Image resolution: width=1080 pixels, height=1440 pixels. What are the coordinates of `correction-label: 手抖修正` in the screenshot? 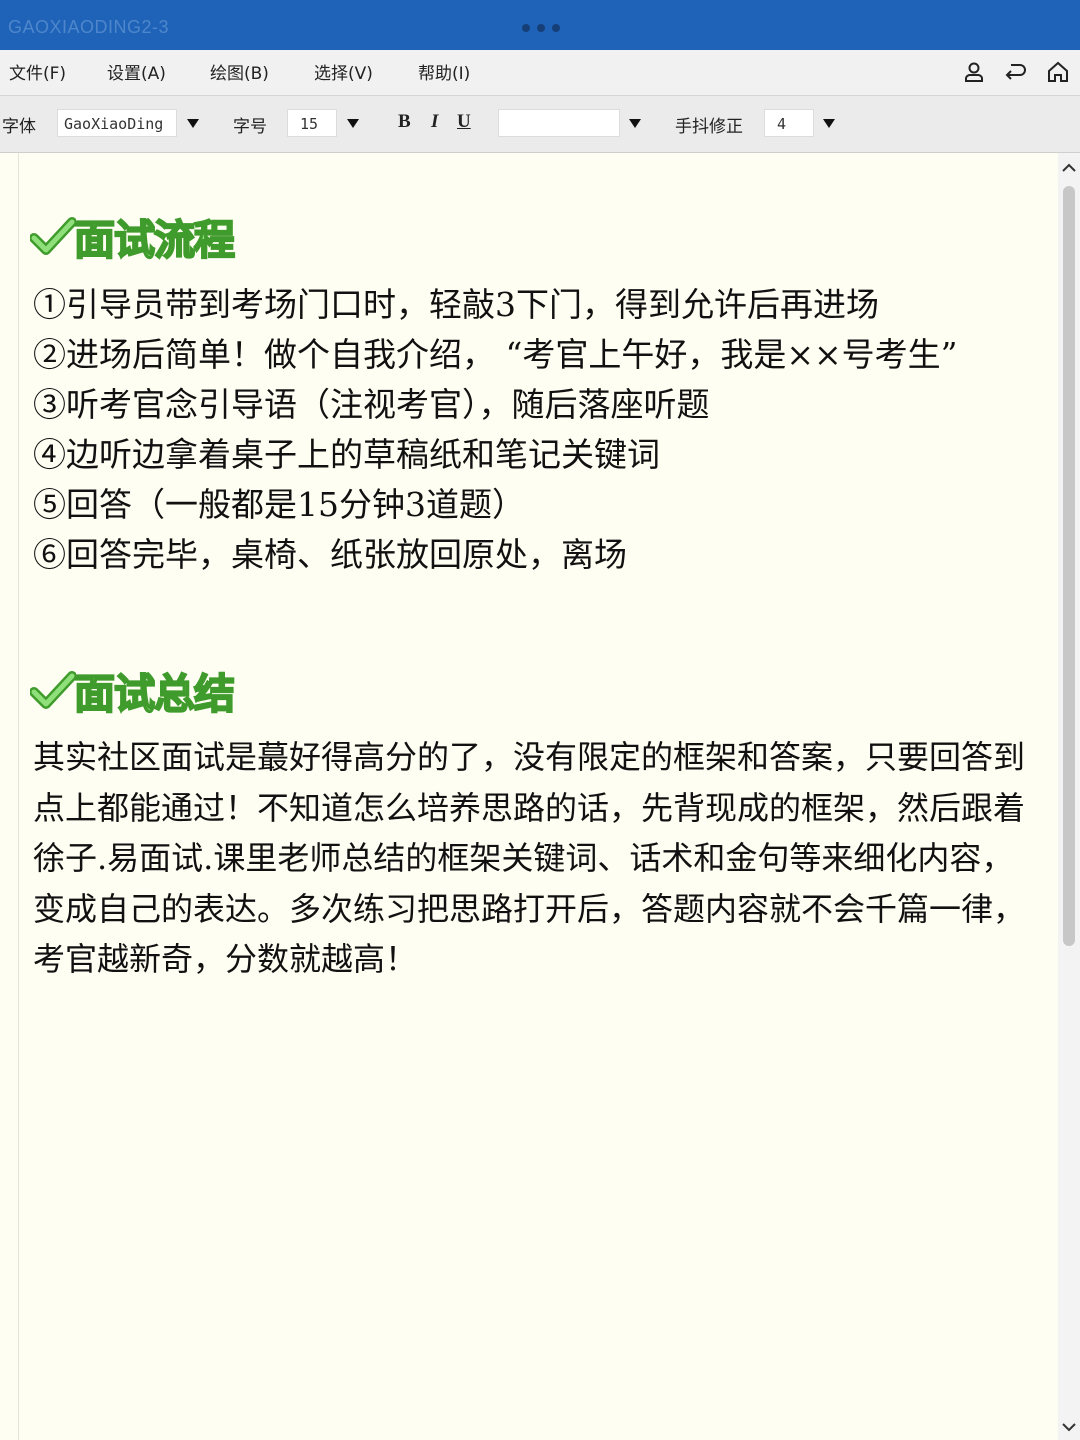 It's located at (709, 127).